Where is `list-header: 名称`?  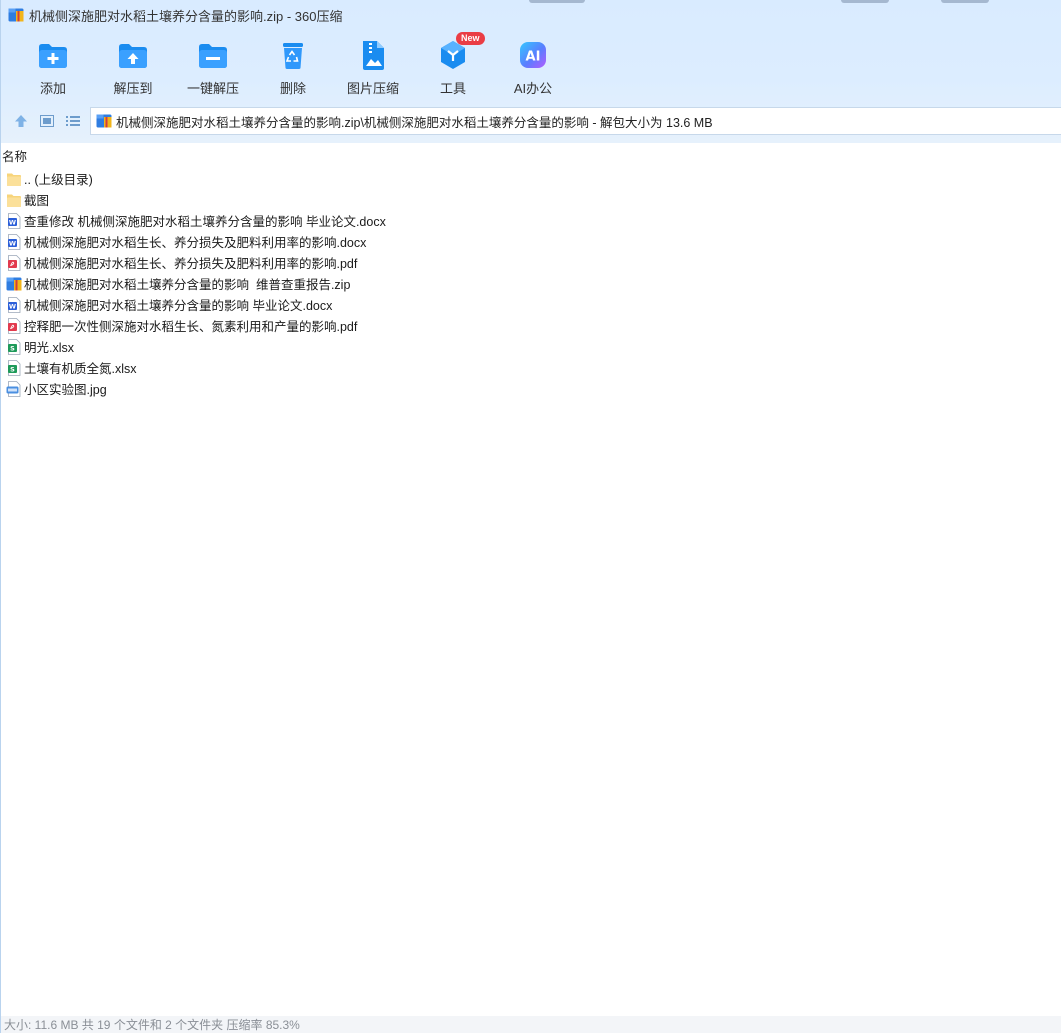
list-header: 名称 is located at coordinates (531, 155).